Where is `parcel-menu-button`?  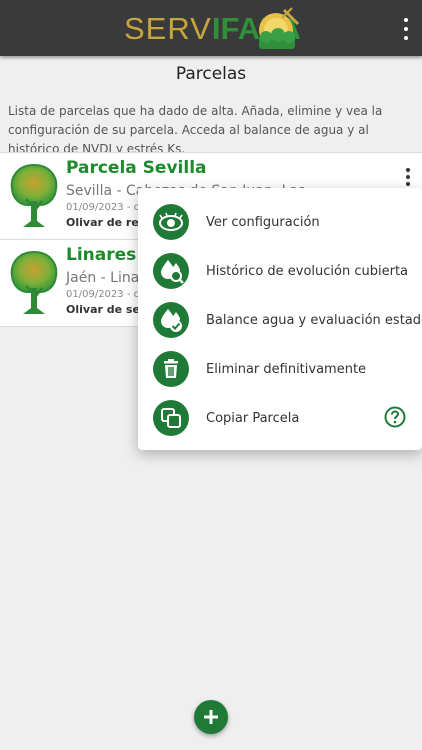
parcel-menu-button is located at coordinates (408, 177).